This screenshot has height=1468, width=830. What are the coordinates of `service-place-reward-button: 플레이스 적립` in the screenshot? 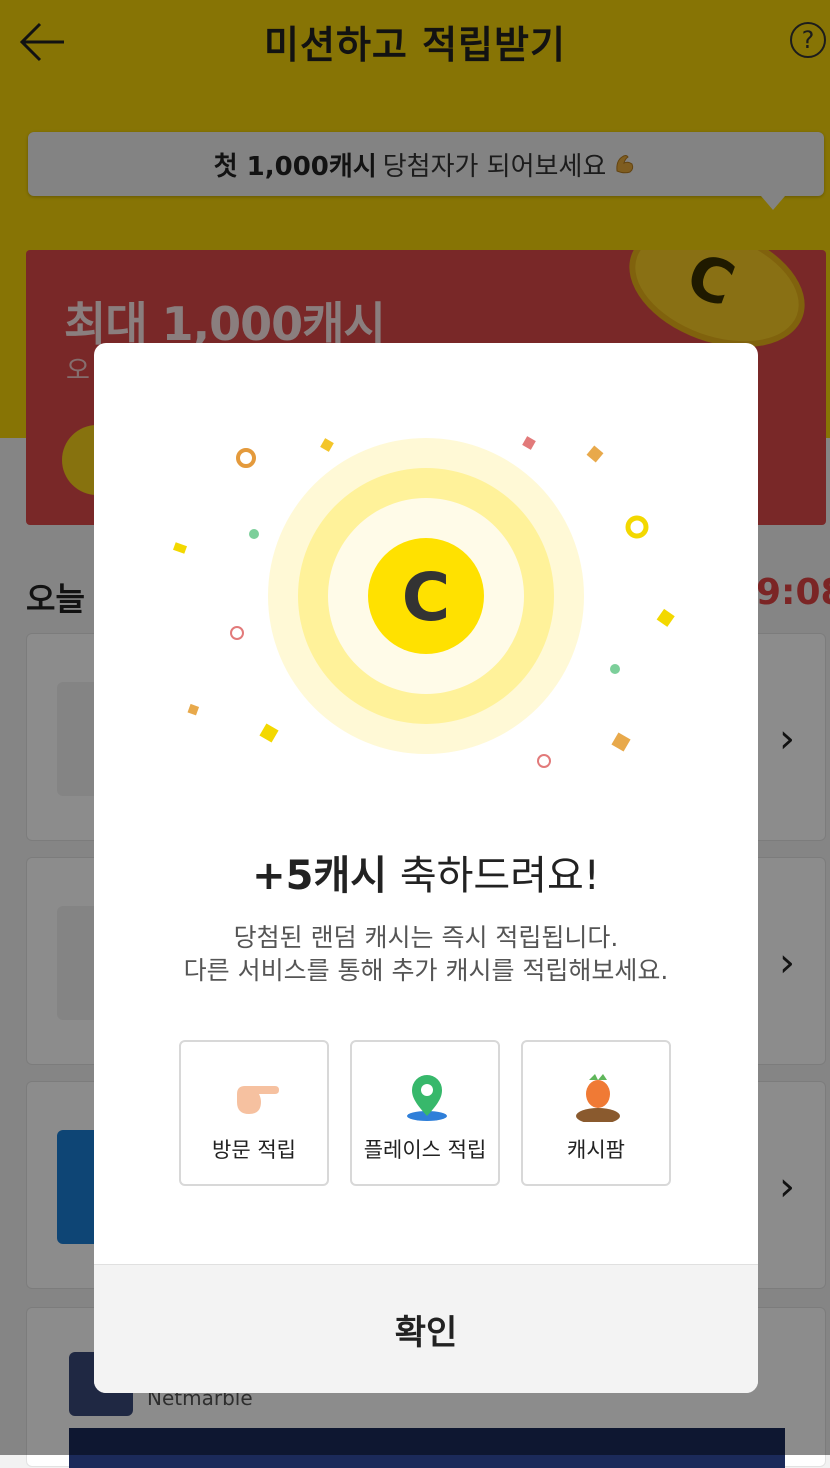 It's located at (425, 1113).